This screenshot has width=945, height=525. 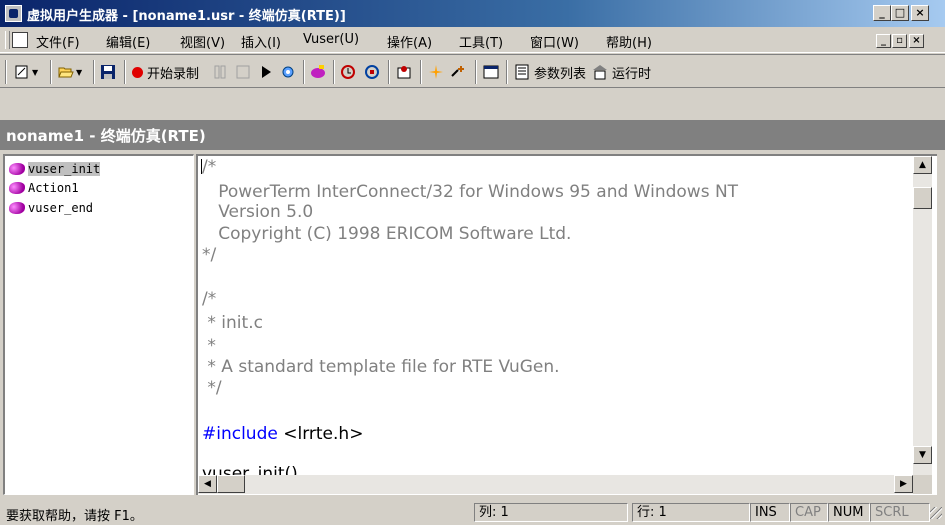 I want to click on scroll-corner, so click(x=922, y=484).